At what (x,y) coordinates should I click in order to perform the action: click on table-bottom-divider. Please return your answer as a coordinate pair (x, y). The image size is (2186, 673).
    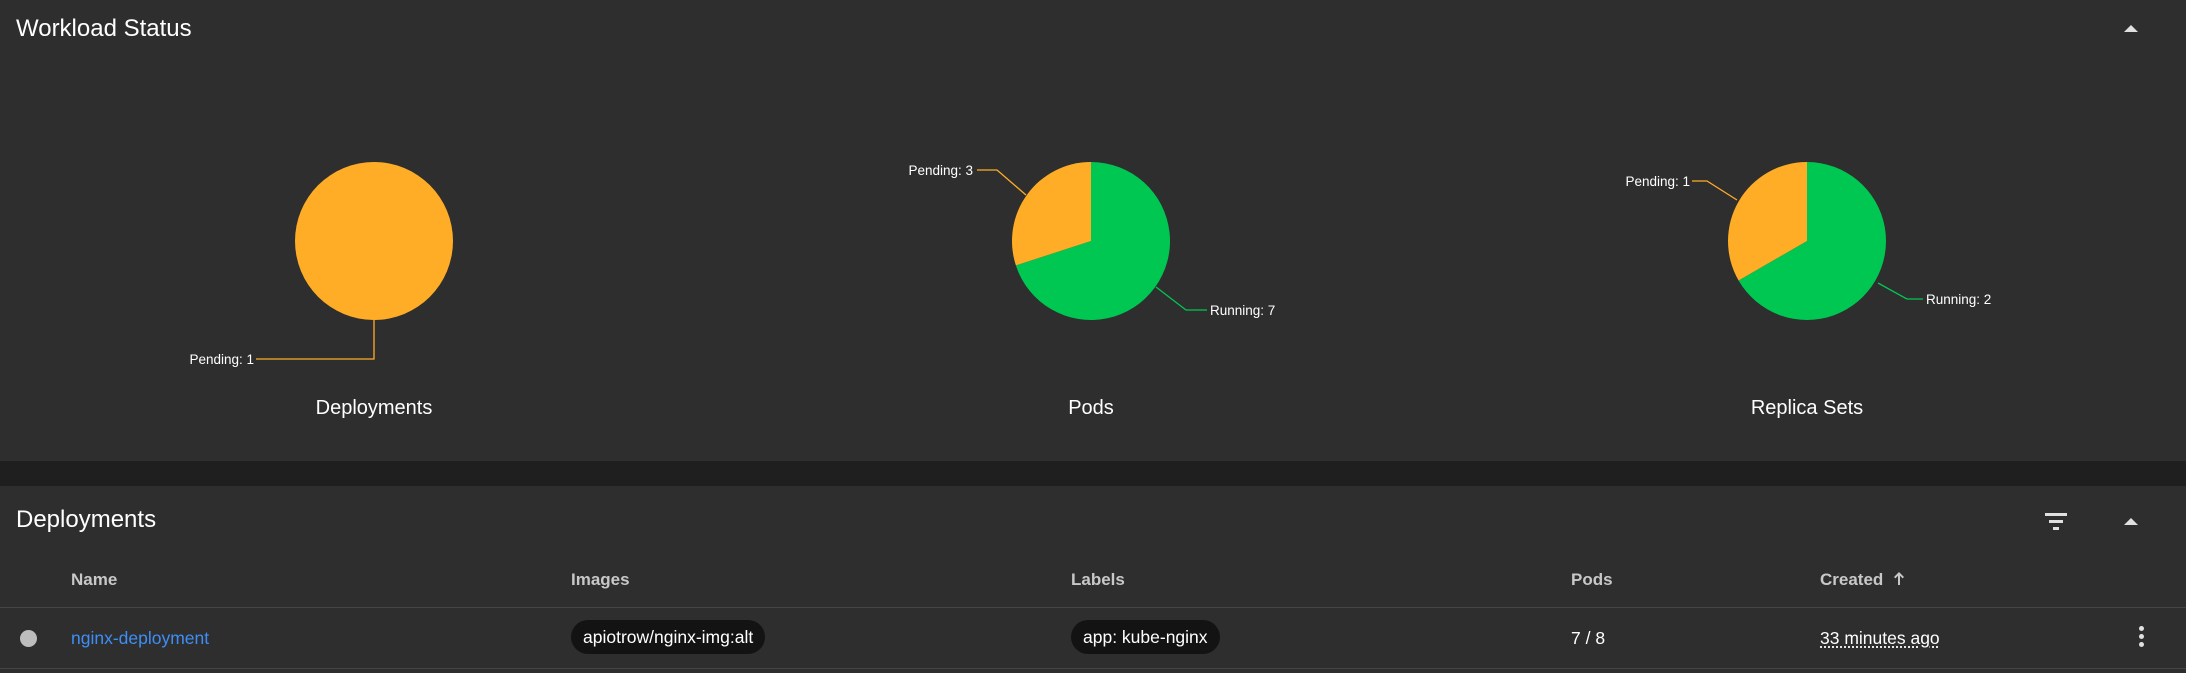
    Looking at the image, I should click on (1093, 668).